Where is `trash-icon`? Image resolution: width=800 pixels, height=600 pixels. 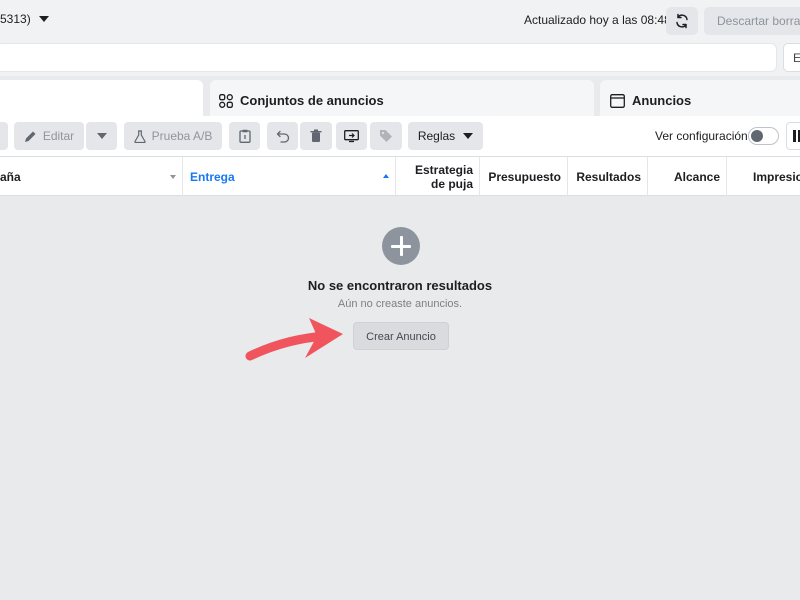
trash-icon is located at coordinates (316, 135).